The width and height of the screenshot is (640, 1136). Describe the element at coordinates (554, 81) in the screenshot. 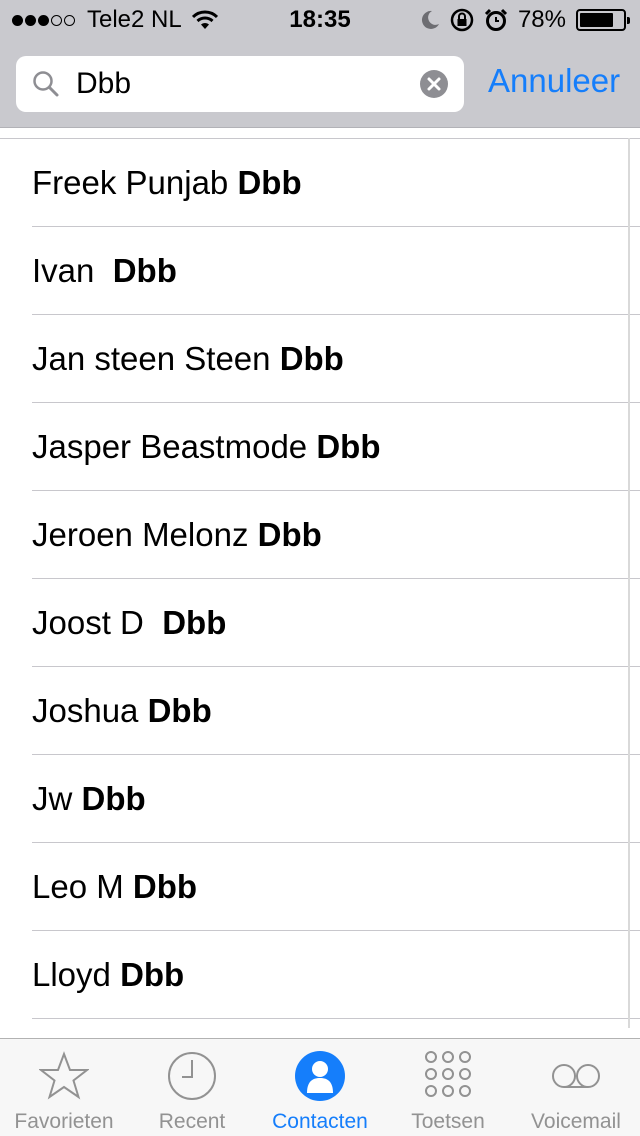

I see `cancel-button: Annuleer` at that location.